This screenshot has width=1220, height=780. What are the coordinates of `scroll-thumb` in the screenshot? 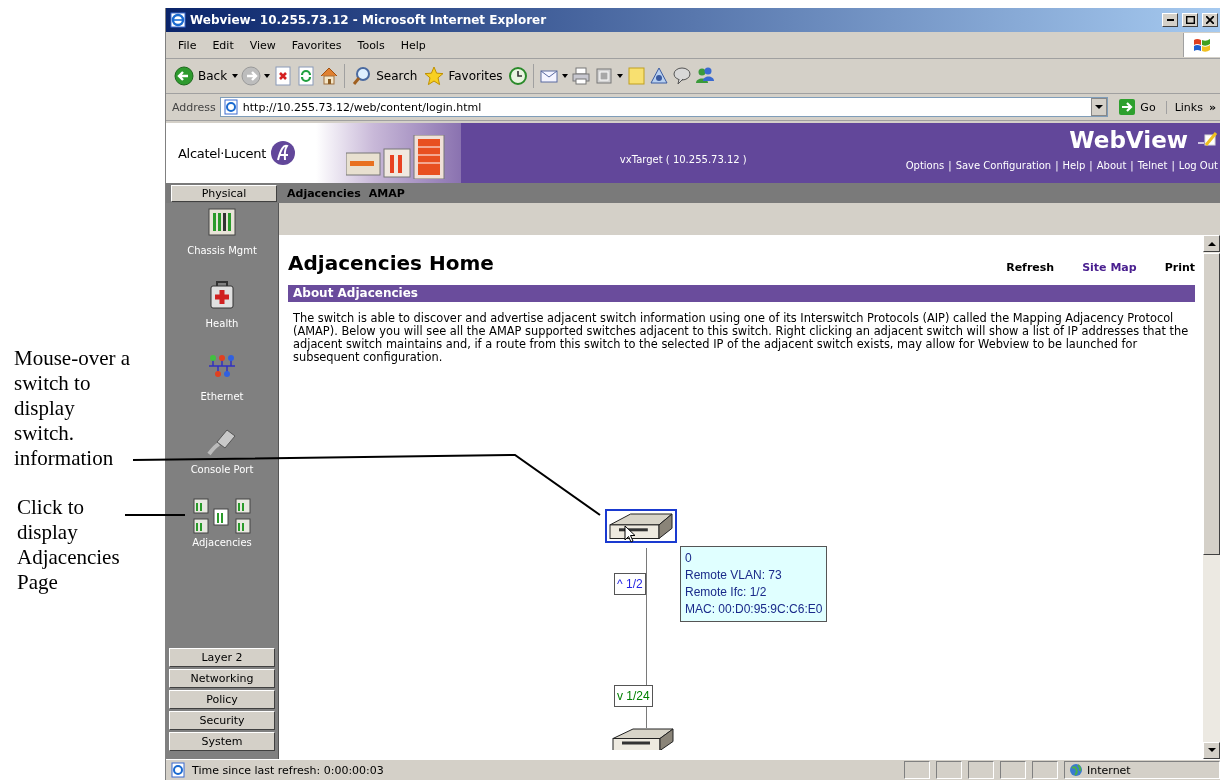 It's located at (1211, 404).